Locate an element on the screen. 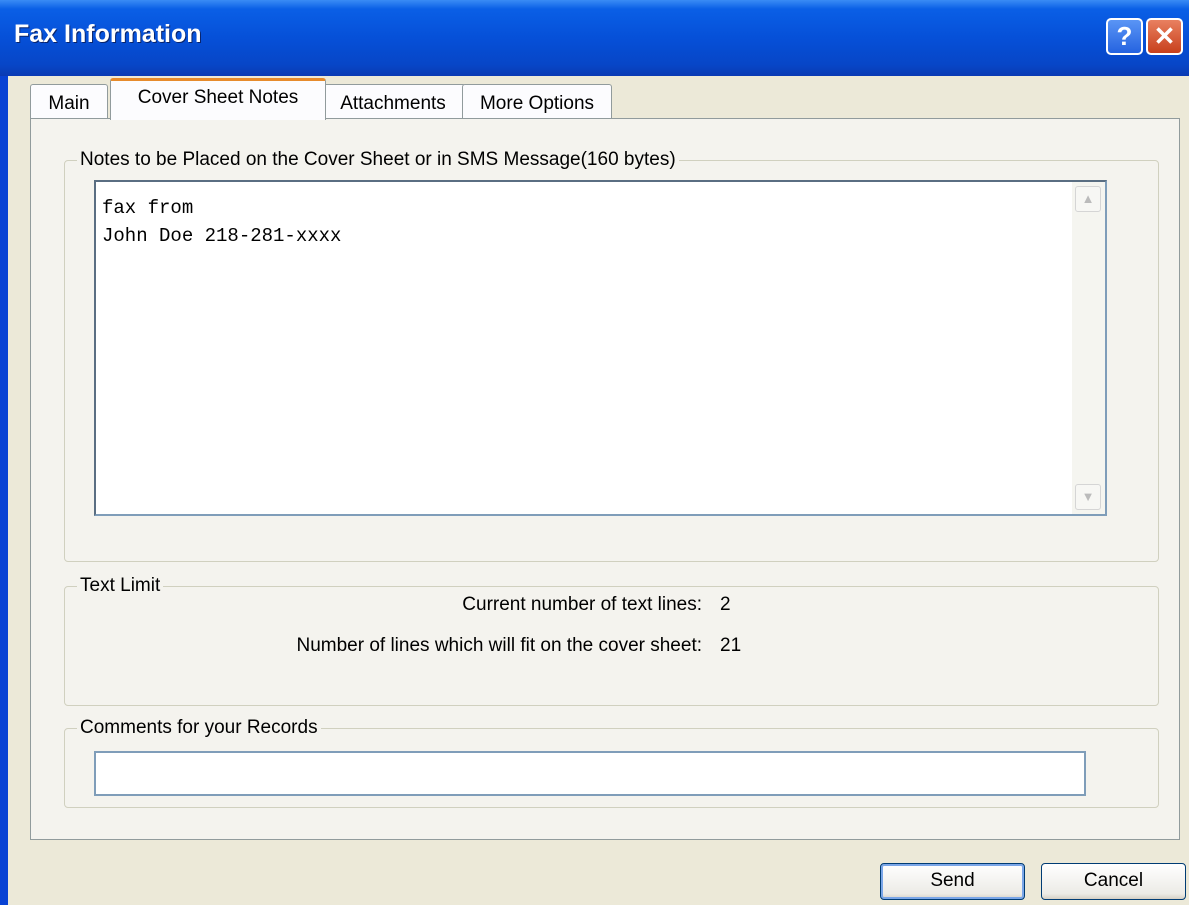 The image size is (1189, 905). current-lines-label: Current number of text lines: is located at coordinates (582, 604).